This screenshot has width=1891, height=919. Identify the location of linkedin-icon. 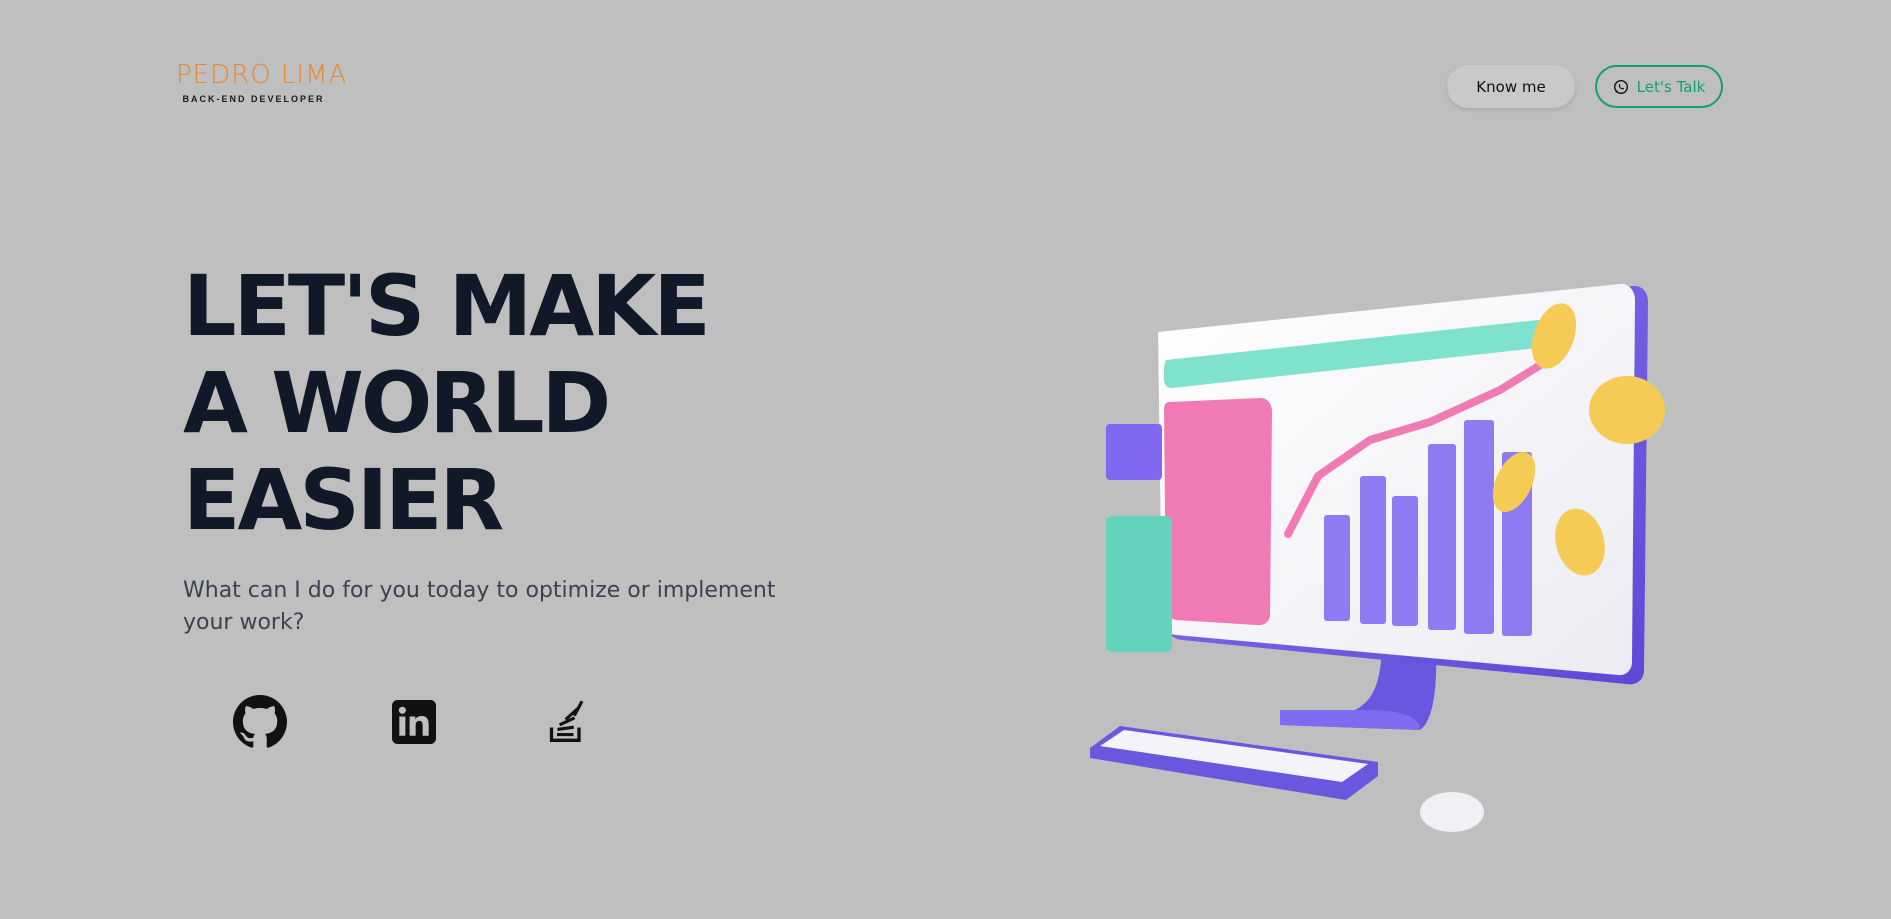
(414, 722).